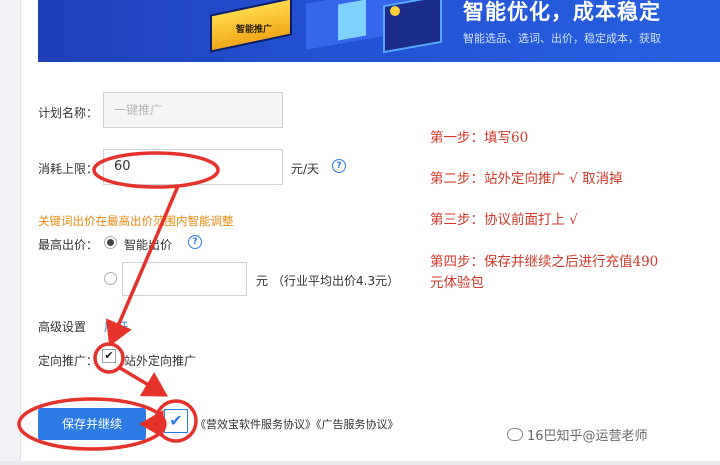 The height and width of the screenshot is (465, 720). Describe the element at coordinates (544, 262) in the screenshot. I see `annotation-step-4-line1: 第四步：保存并继续之后进行充值490` at that location.